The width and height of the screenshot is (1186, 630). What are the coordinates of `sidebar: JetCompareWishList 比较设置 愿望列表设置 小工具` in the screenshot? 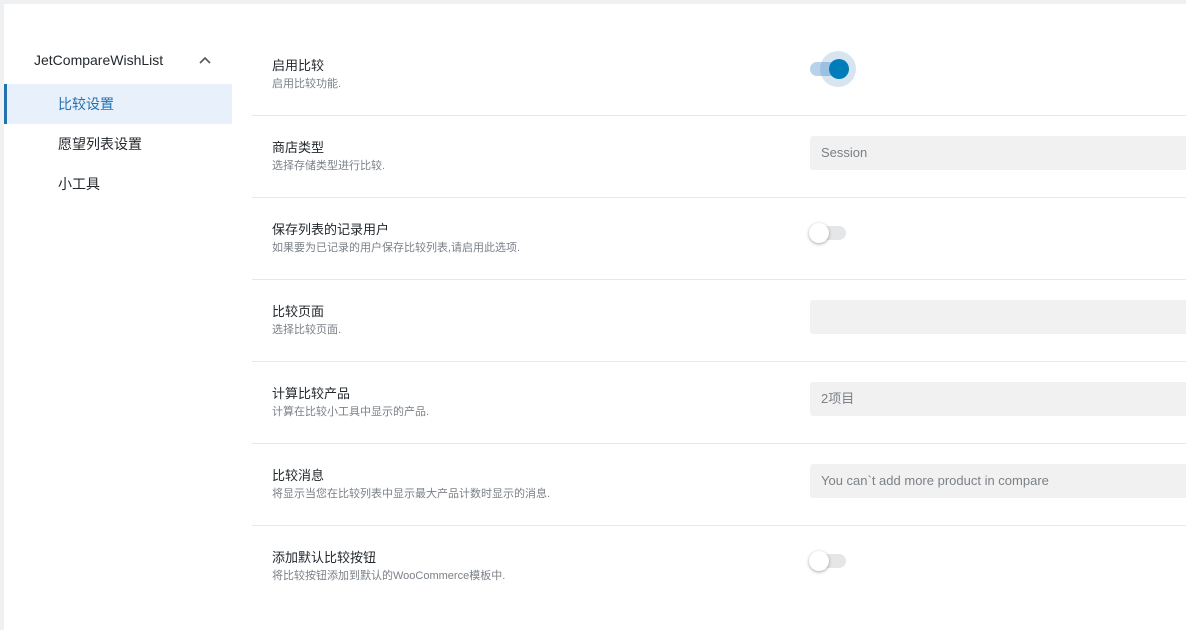 It's located at (118, 123).